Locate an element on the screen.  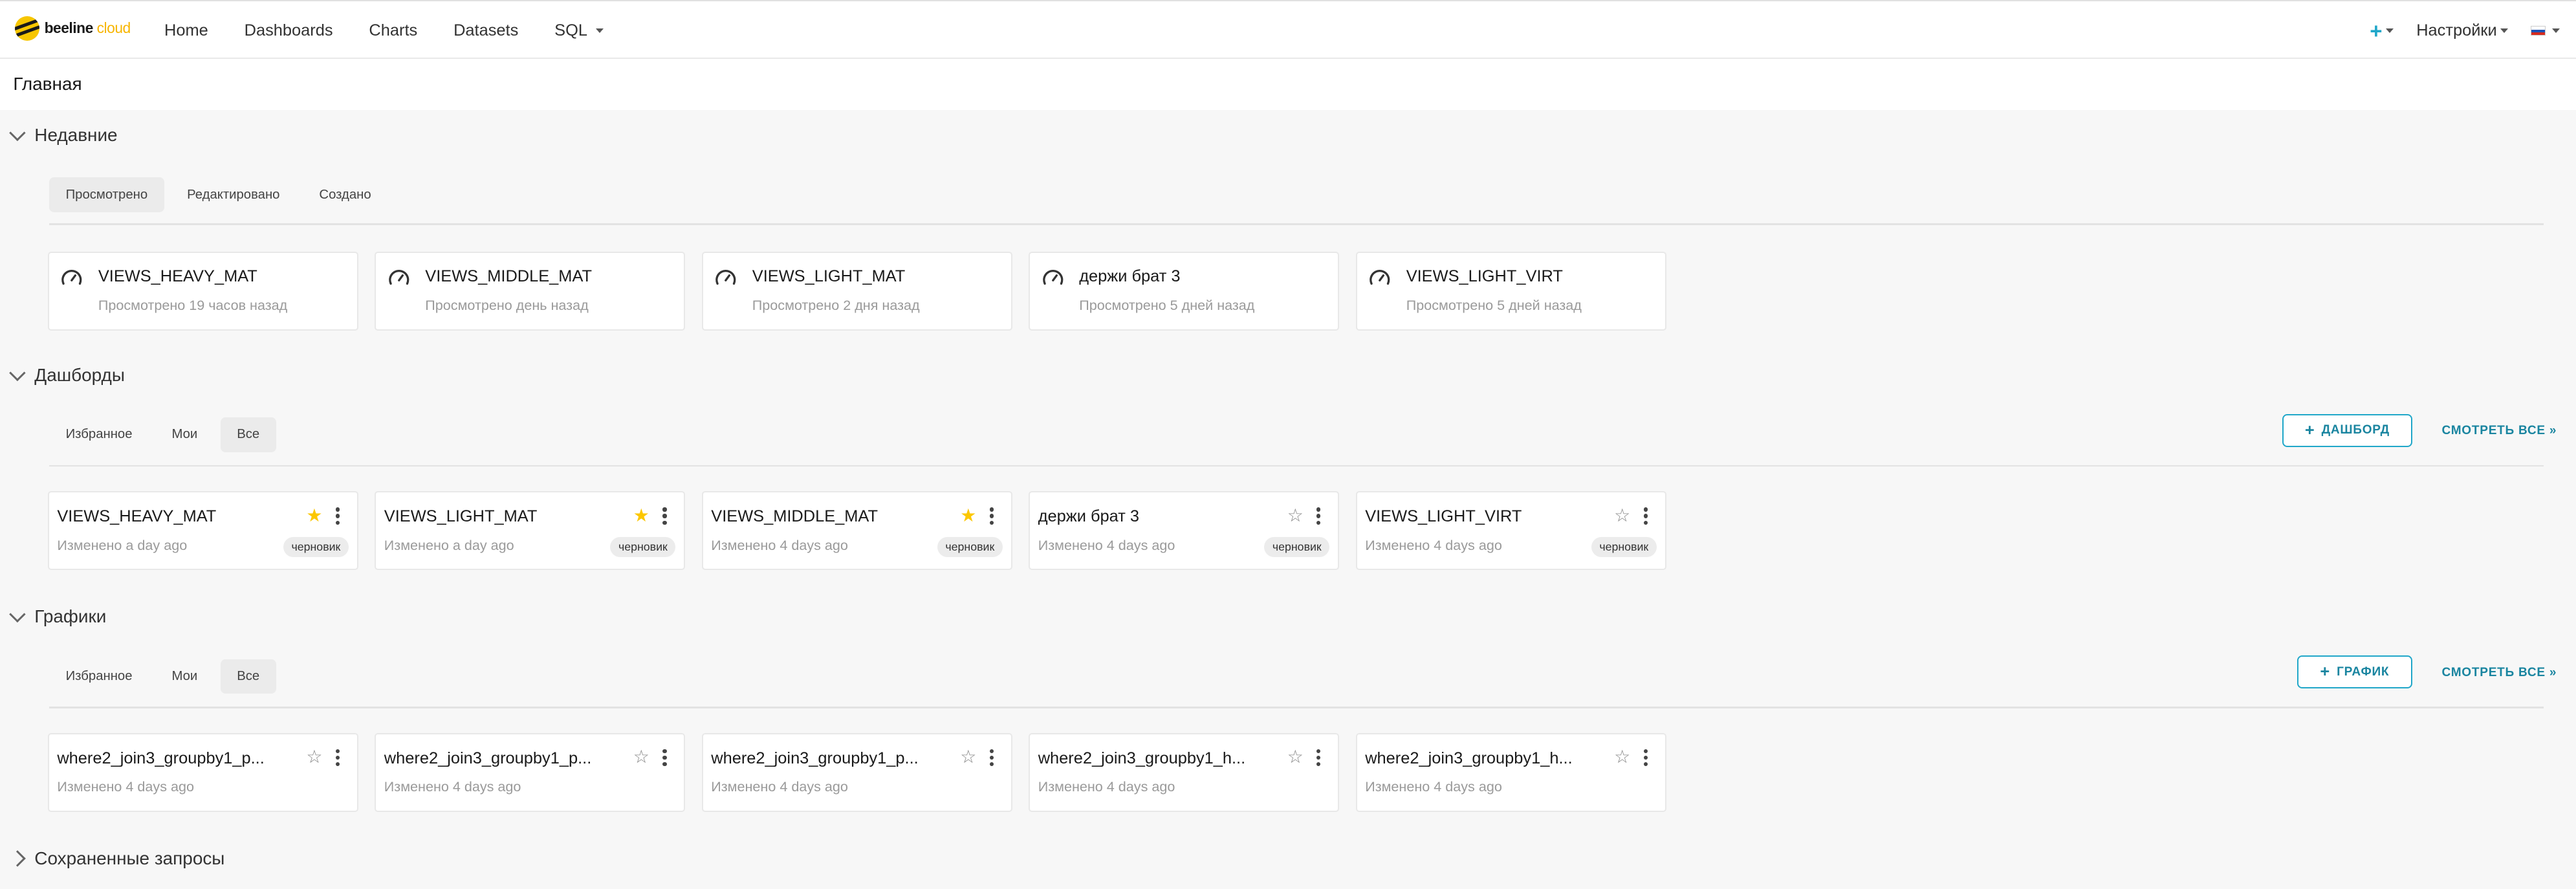
charts-tabs: Избранное Мои Все is located at coordinates (162, 676).